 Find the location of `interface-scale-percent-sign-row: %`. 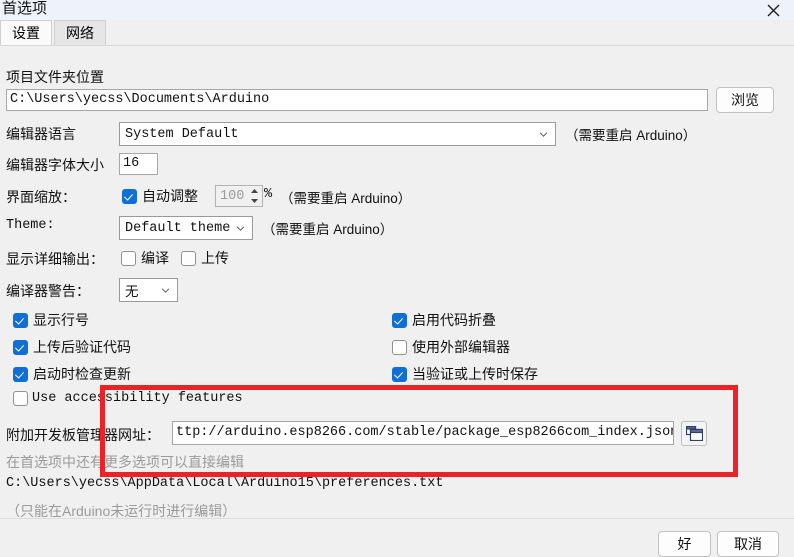

interface-scale-percent-sign-row: % is located at coordinates (268, 194).